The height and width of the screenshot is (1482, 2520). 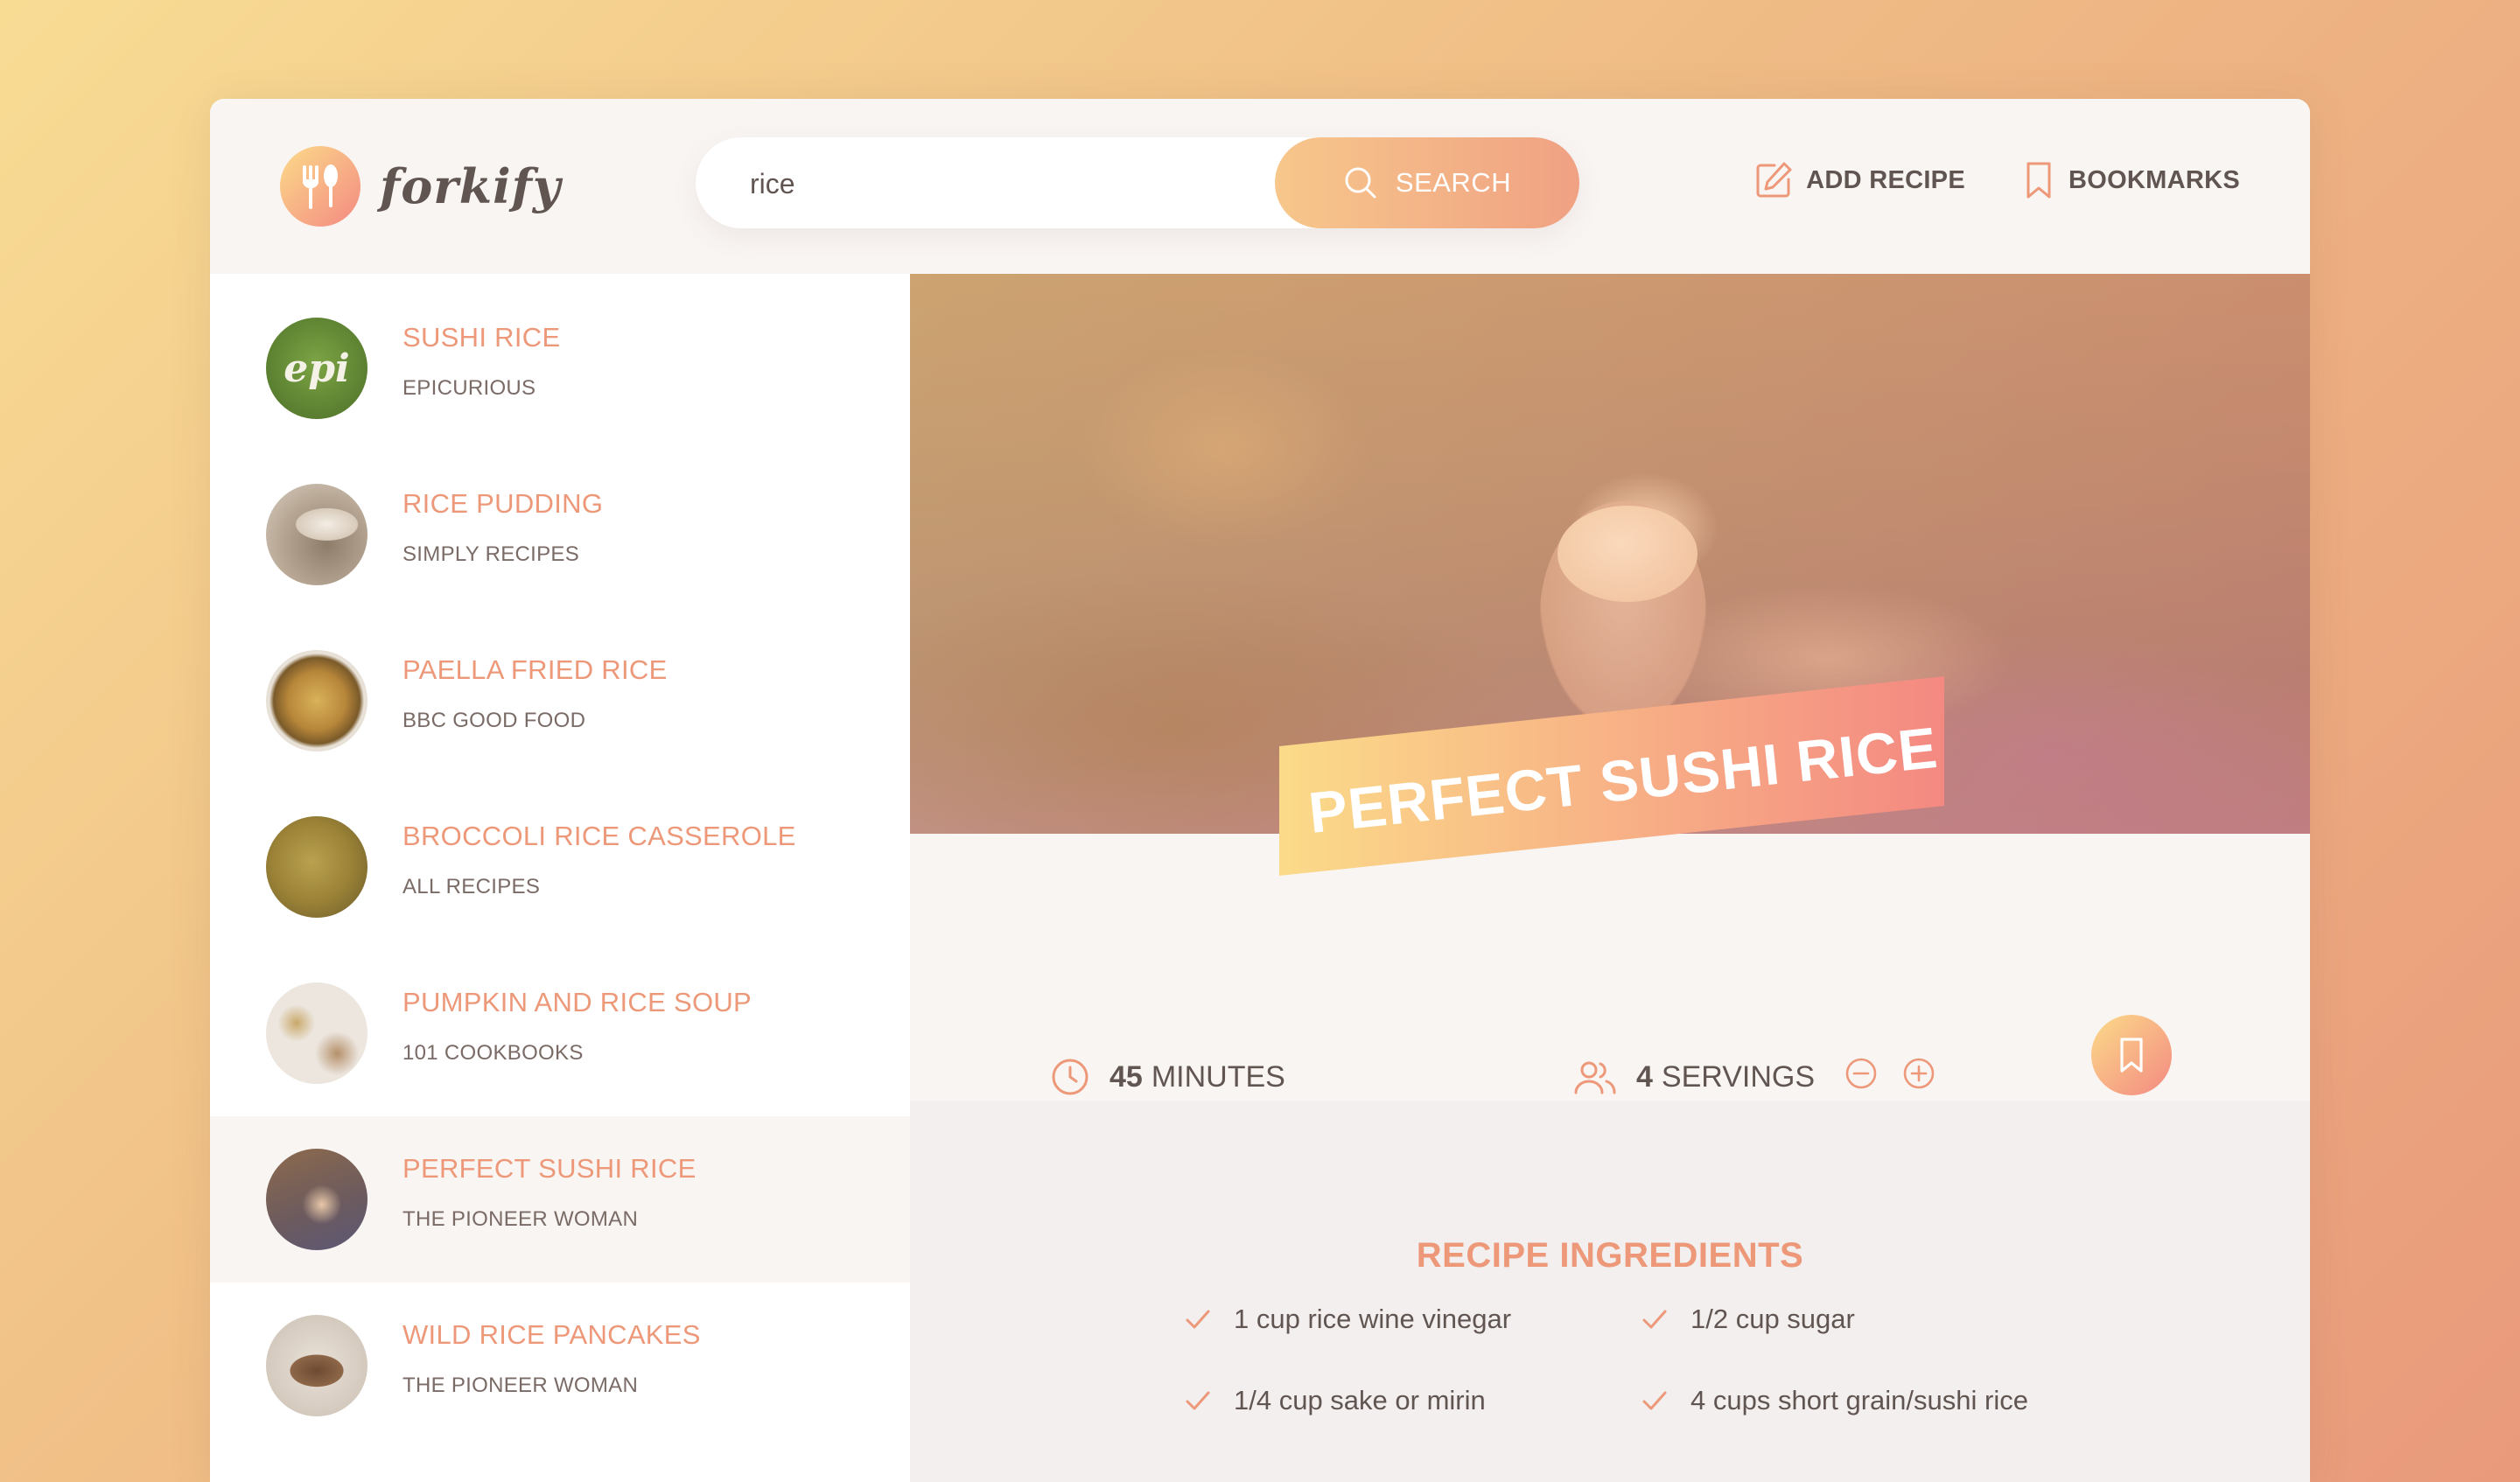 I want to click on logo: forkify, so click(x=420, y=186).